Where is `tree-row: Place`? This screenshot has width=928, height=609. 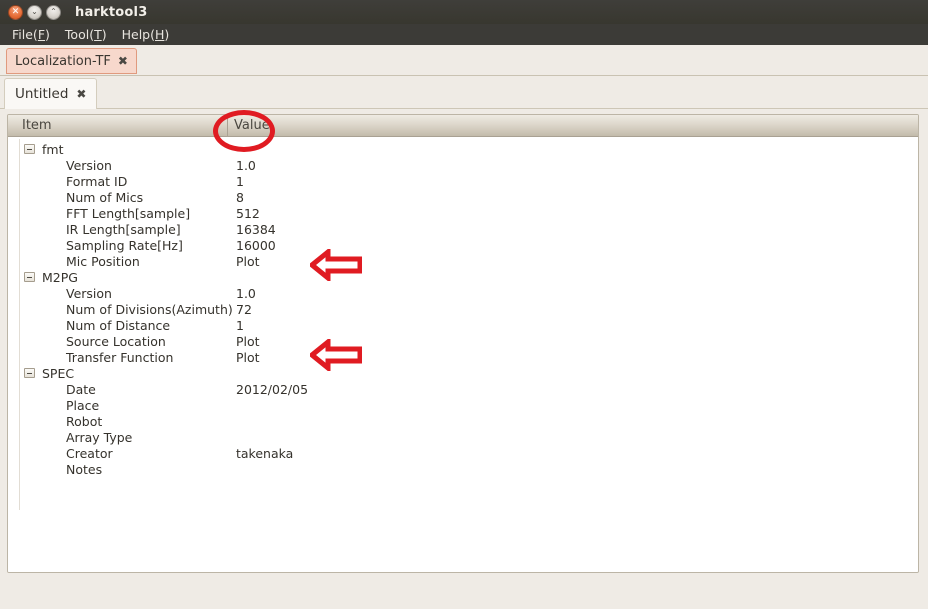
tree-row: Place is located at coordinates (463, 405).